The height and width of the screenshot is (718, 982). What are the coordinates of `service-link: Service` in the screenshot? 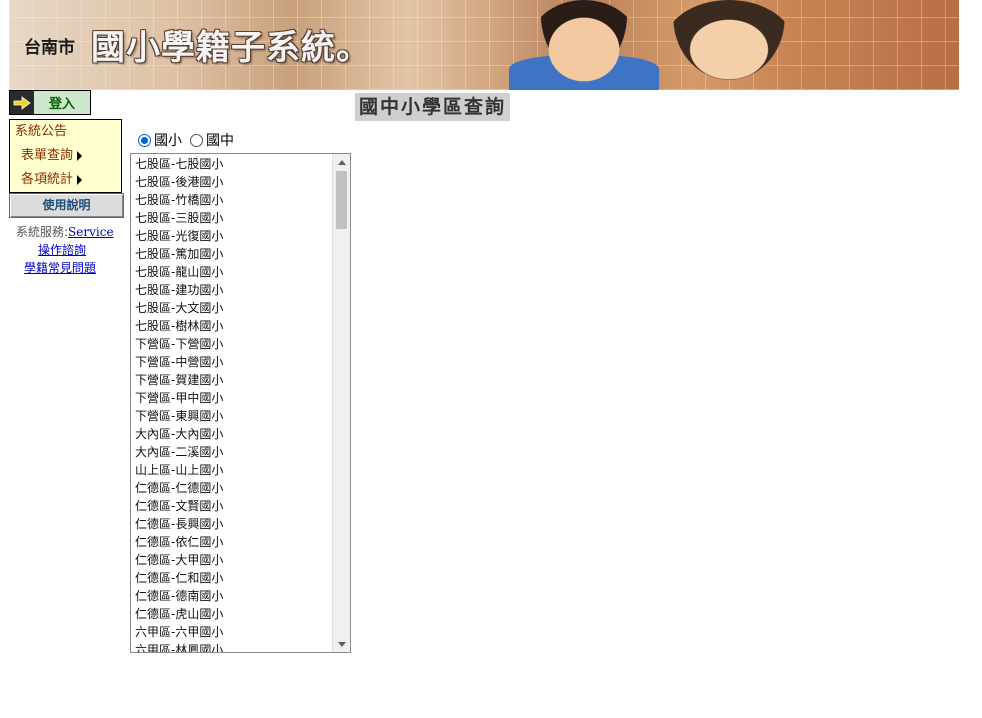 It's located at (91, 232).